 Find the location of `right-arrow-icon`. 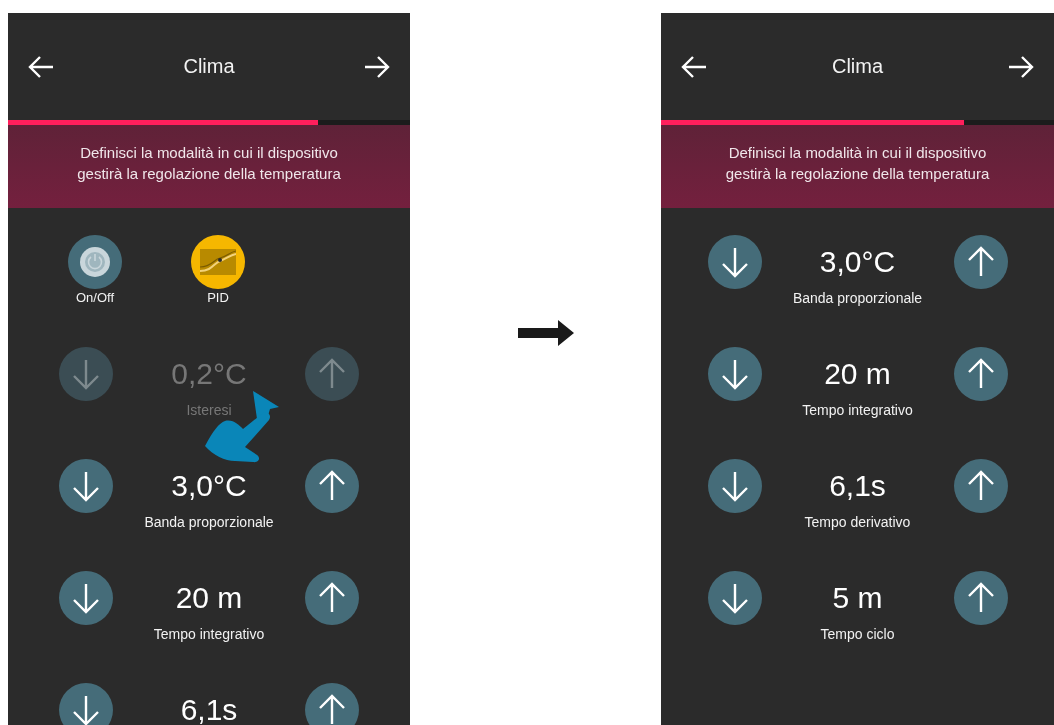

right-arrow-icon is located at coordinates (545, 333).